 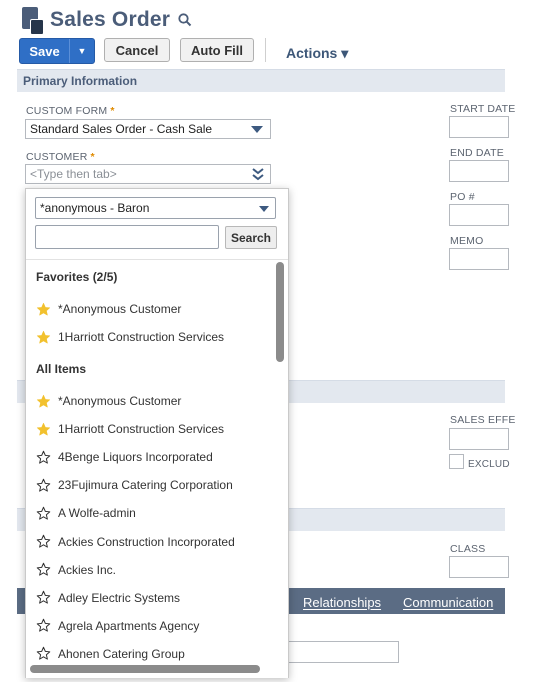 I want to click on tab-communication: Communication, so click(x=448, y=602).